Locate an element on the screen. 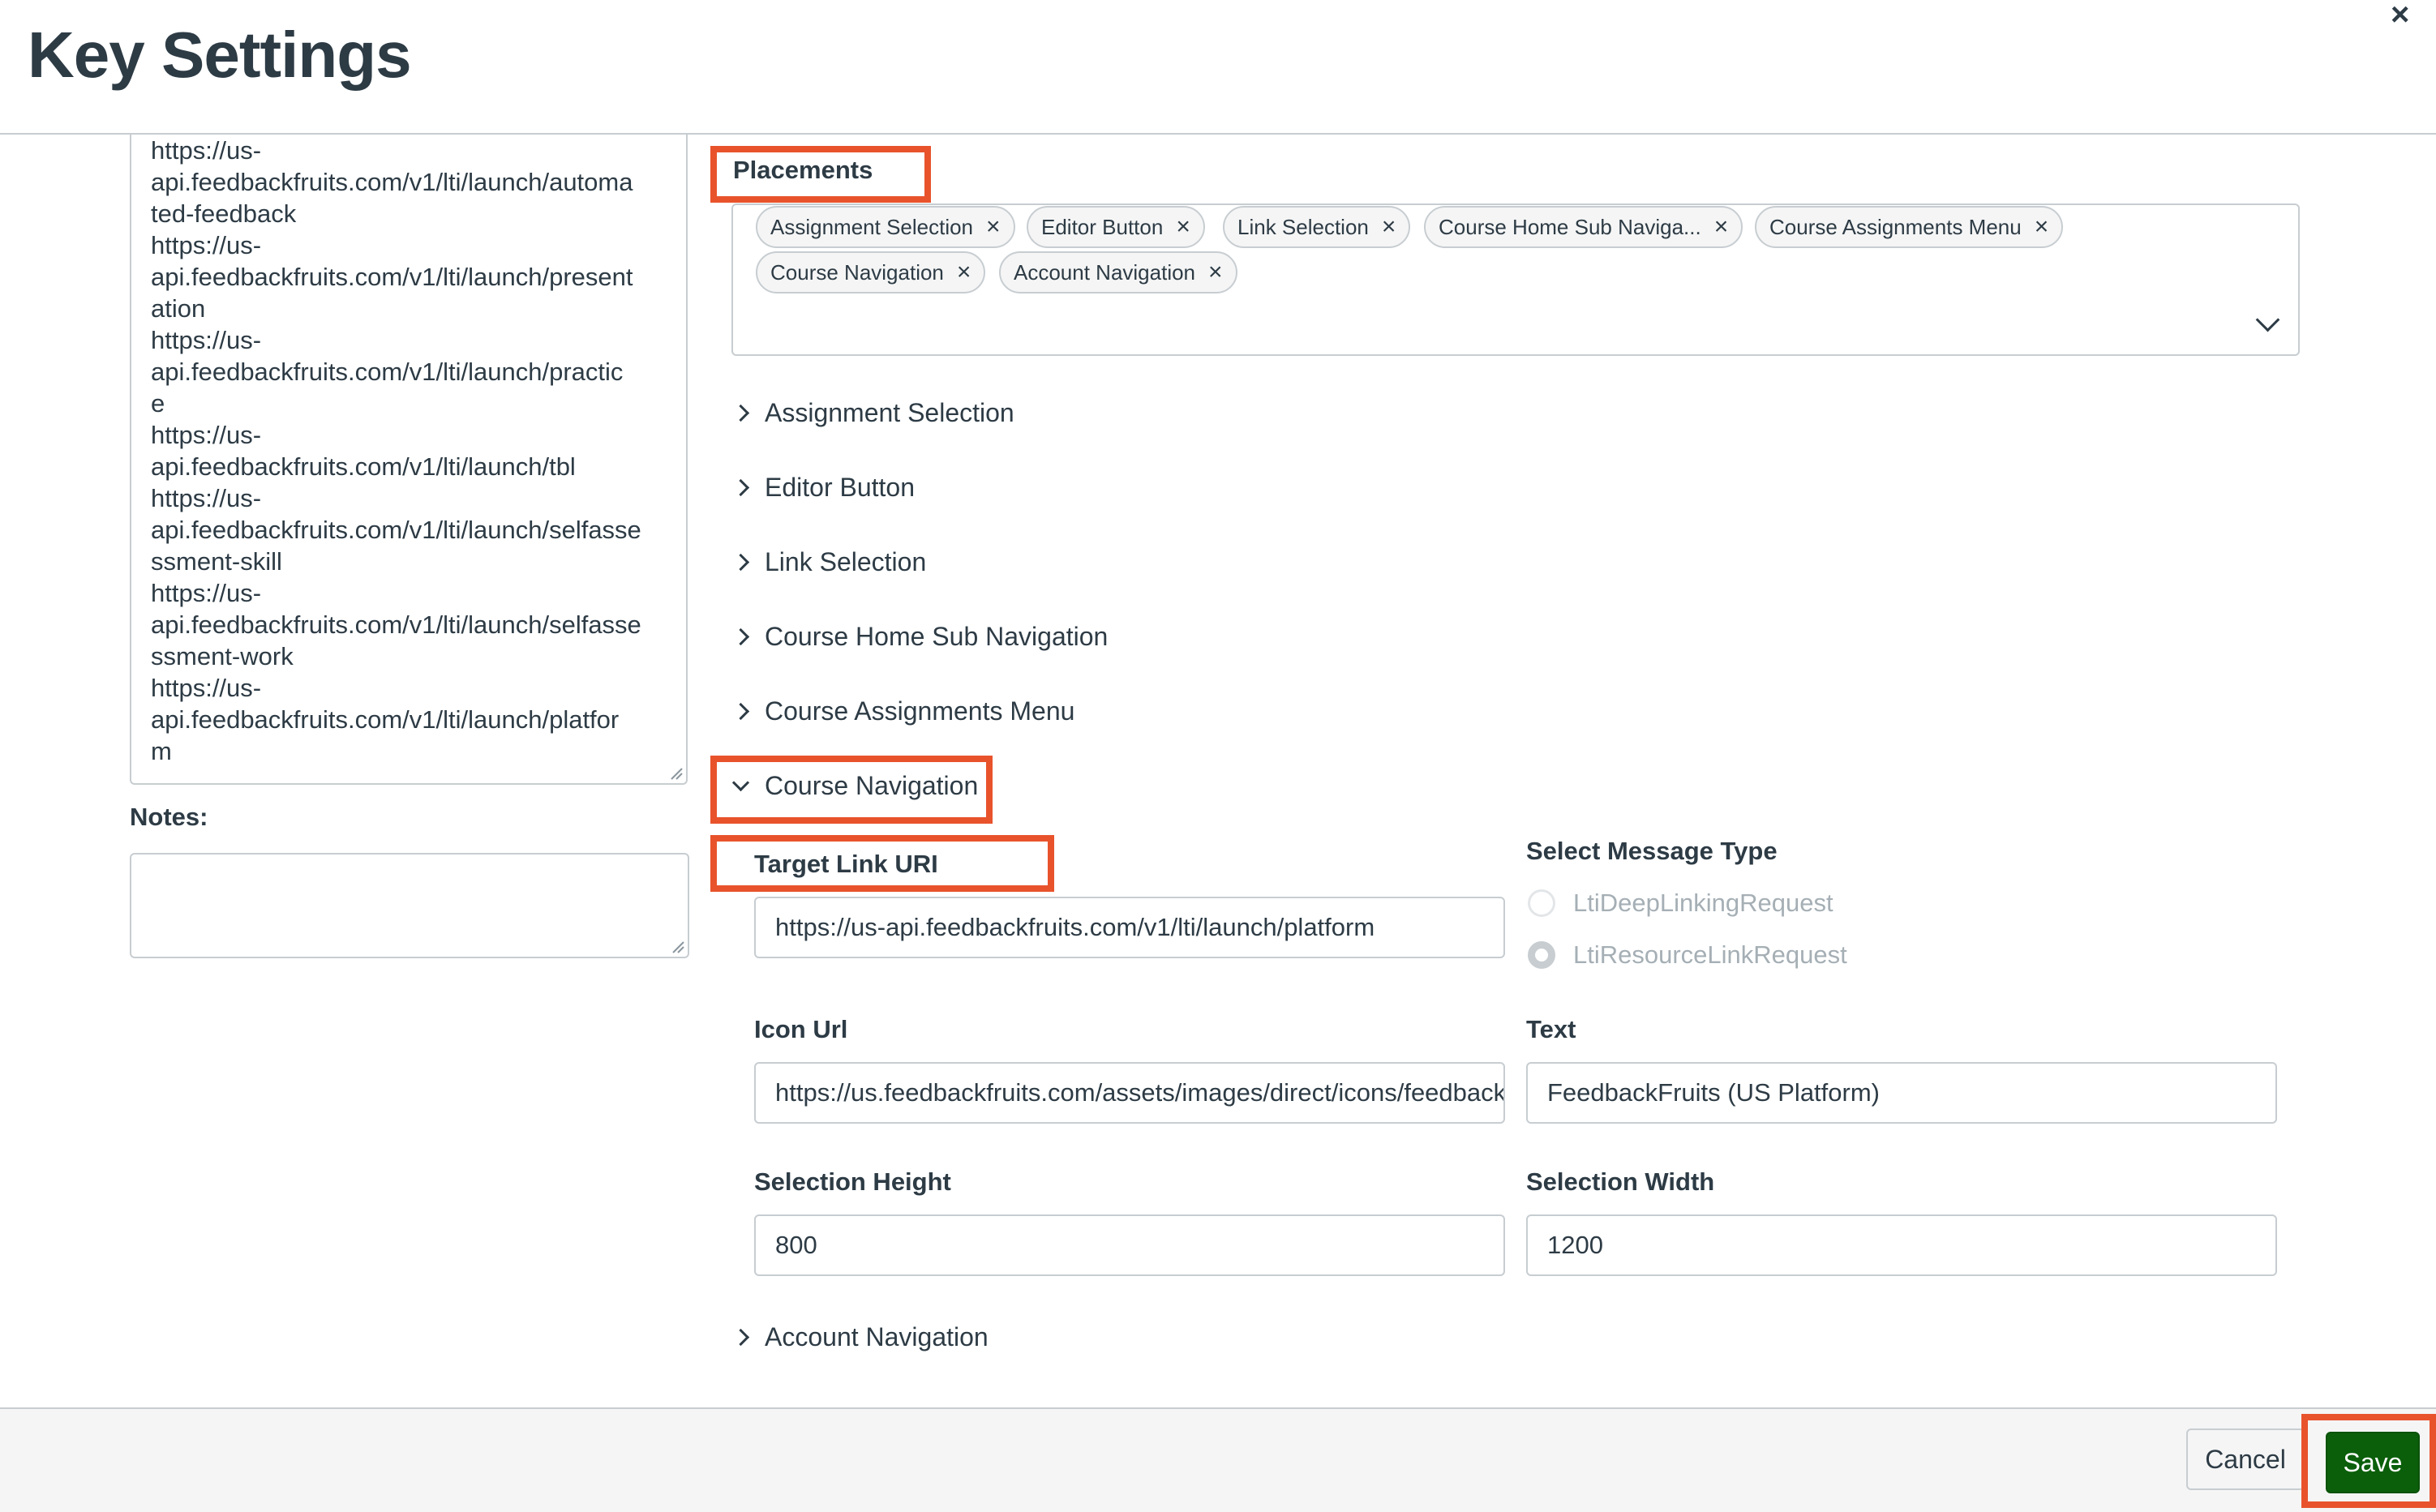 The width and height of the screenshot is (2436, 1512). radio-selected-icon is located at coordinates (1541, 955).